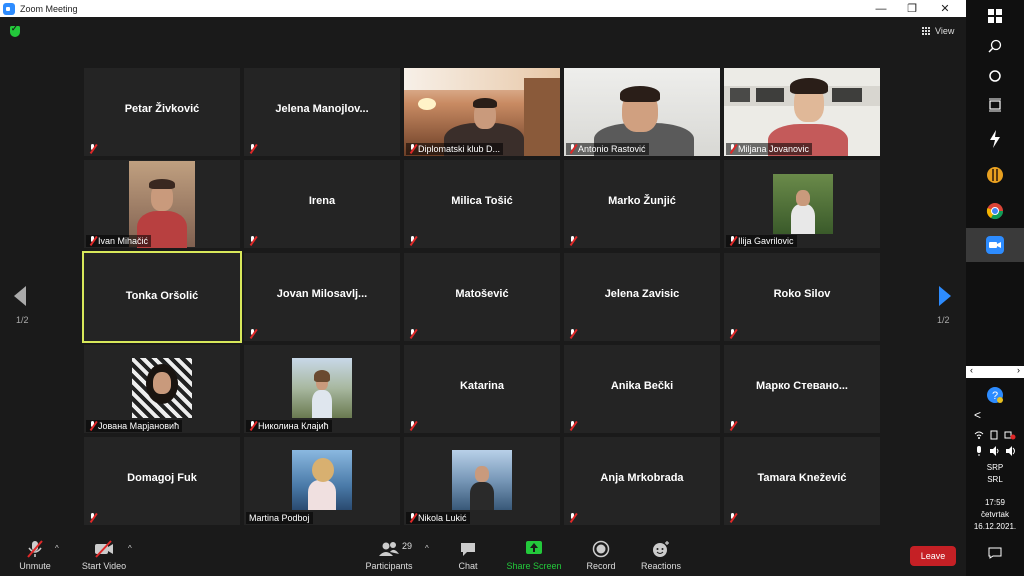 Image resolution: width=1024 pixels, height=576 pixels. I want to click on share-screen-button: Share Screen, so click(534, 554).